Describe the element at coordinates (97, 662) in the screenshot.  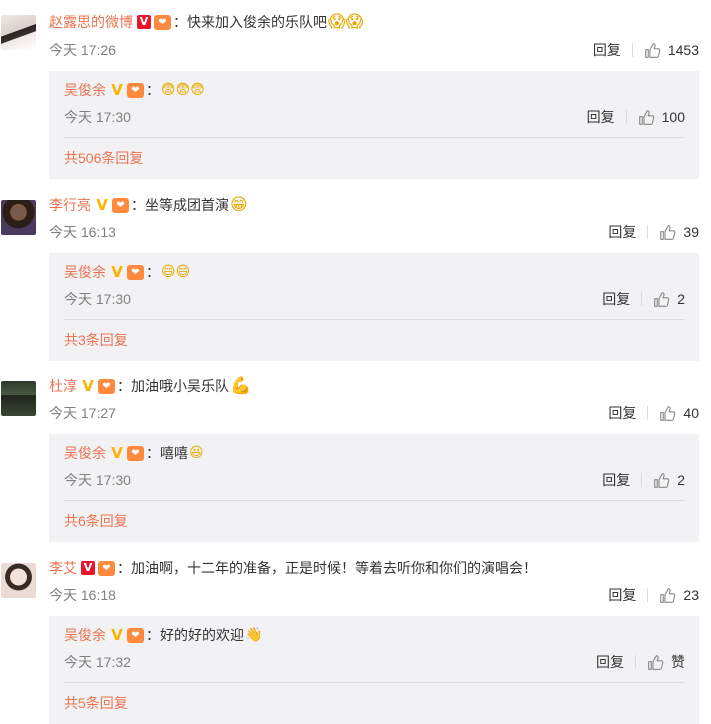
I see `reply-timestamp: 今天 17:32` at that location.